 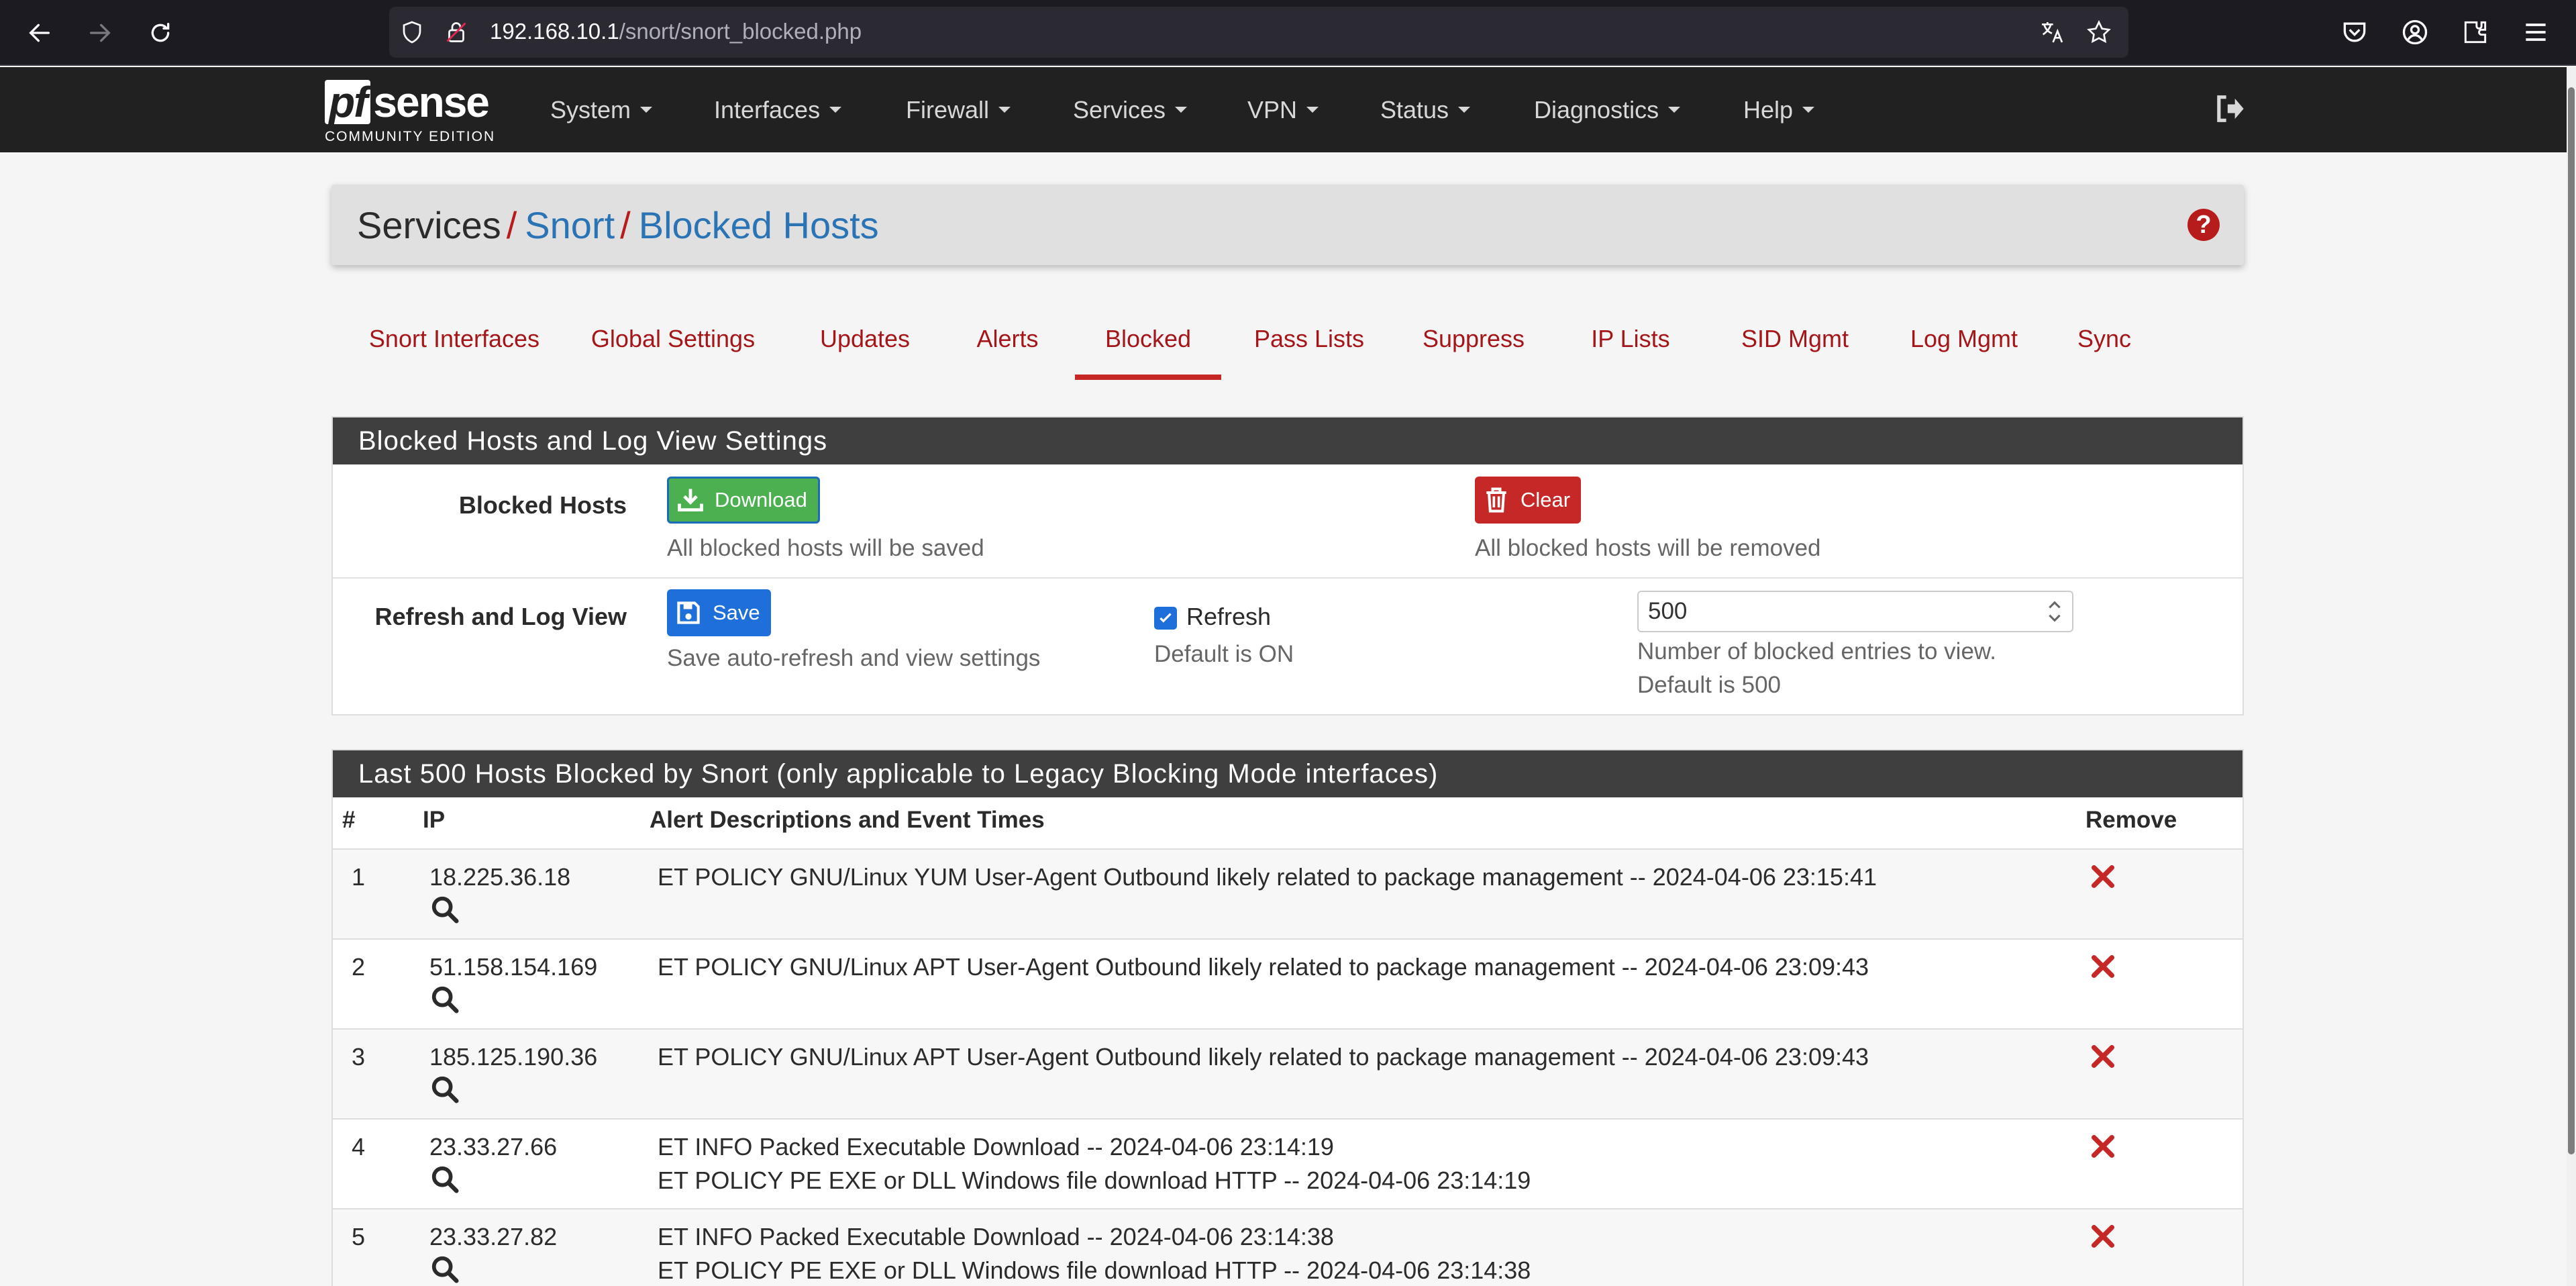 I want to click on tab-snort-interfaces: Snort Interfaces, so click(x=454, y=347).